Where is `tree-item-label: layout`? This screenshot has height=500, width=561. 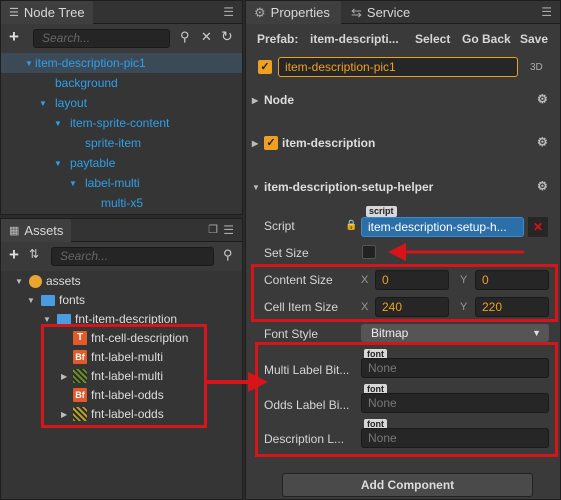
tree-item-label: layout is located at coordinates (71, 103).